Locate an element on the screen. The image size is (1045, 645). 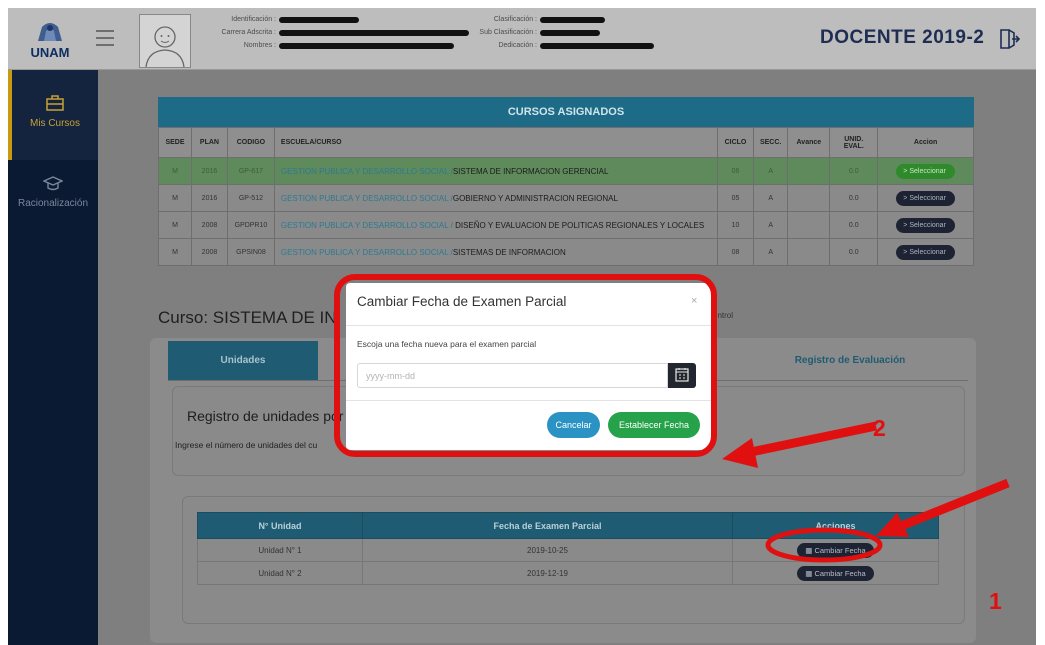
column-header: Fecha de Examen Parcial is located at coordinates (547, 525).